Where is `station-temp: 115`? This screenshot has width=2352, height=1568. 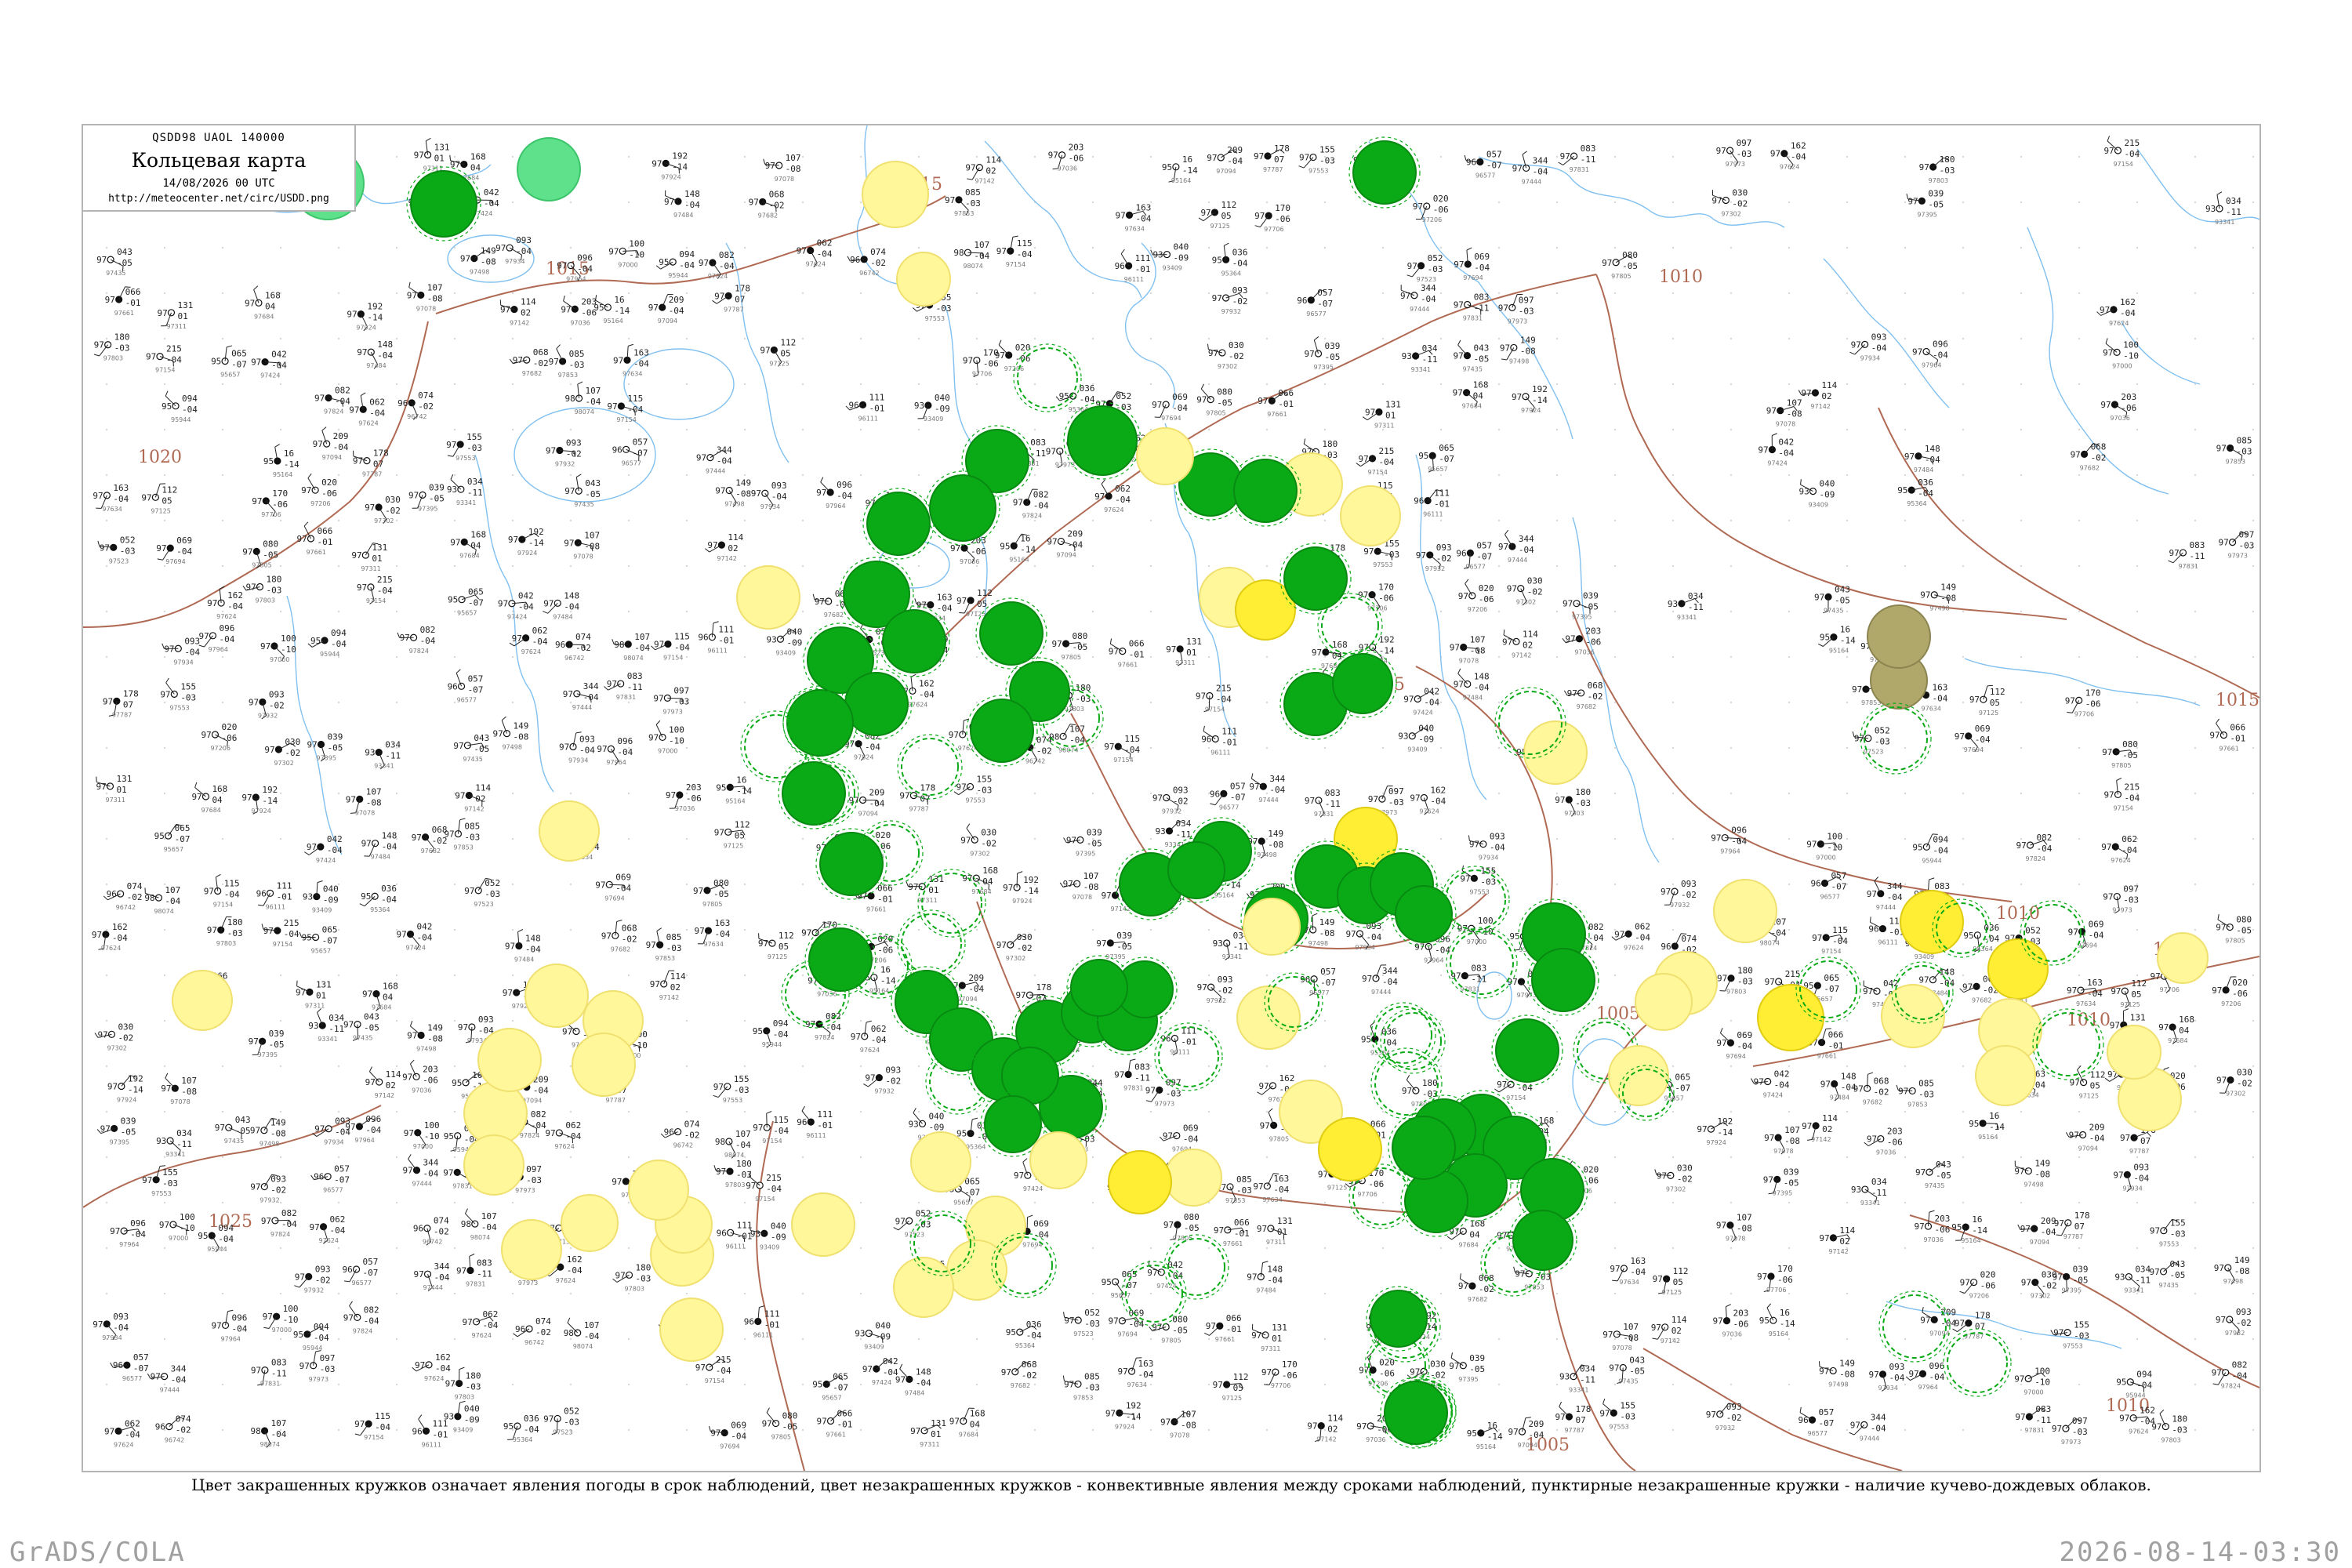
station-temp: 115 is located at coordinates (232, 884).